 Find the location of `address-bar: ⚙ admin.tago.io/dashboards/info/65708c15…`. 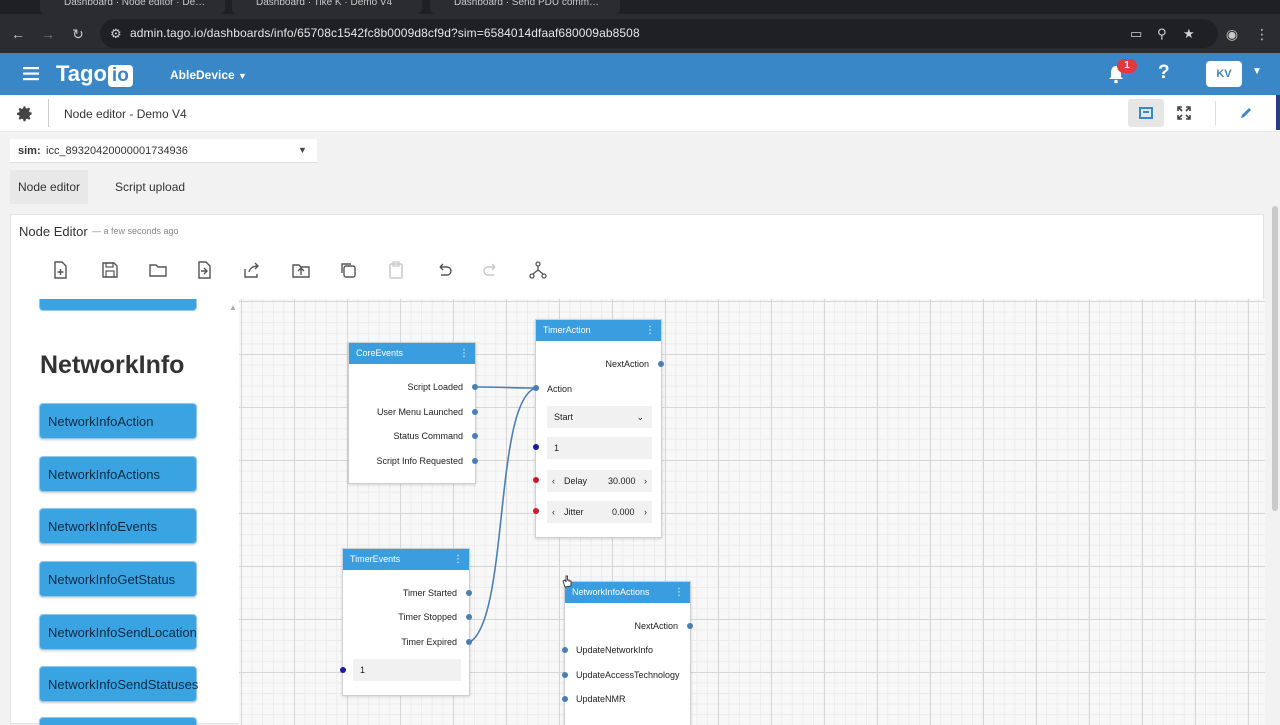

address-bar: ⚙ admin.tago.io/dashboards/info/65708c15… is located at coordinates (659, 33).